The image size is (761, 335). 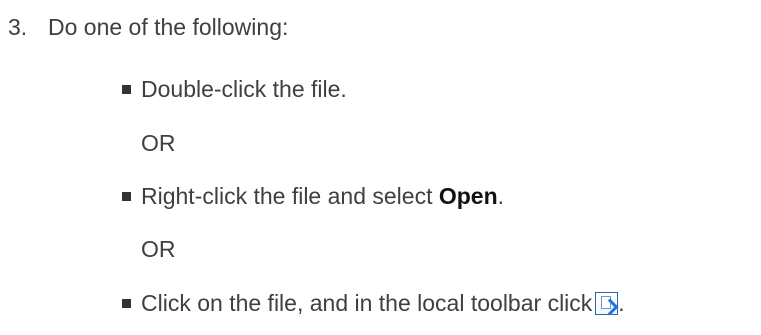 I want to click on open-file-icon, so click(x=607, y=303).